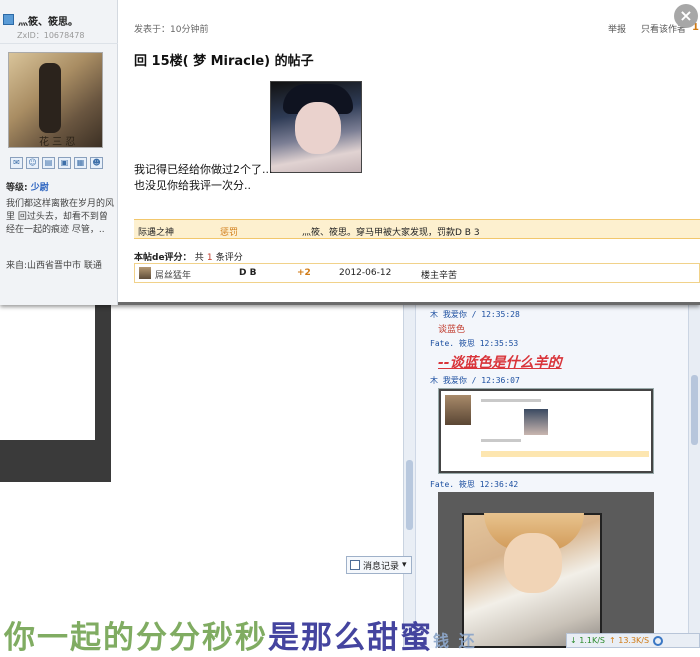 The image size is (700, 657). Describe the element at coordinates (80, 163) in the screenshot. I see `grid-icon: ▦` at that location.